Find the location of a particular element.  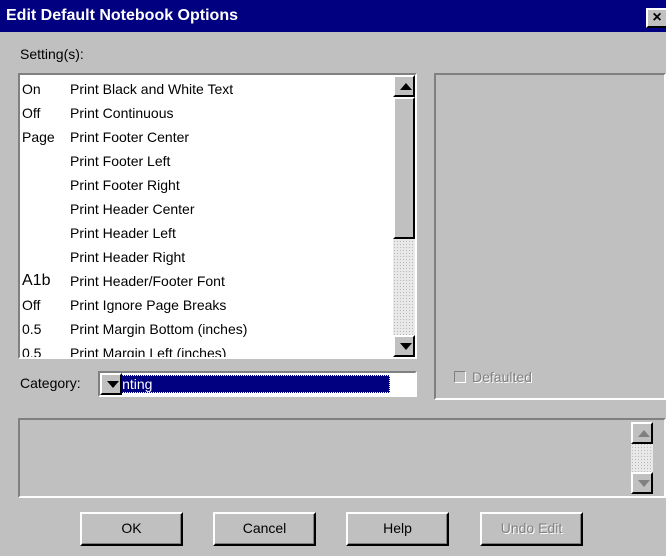

defaulted-label: Defaulted is located at coordinates (502, 377).